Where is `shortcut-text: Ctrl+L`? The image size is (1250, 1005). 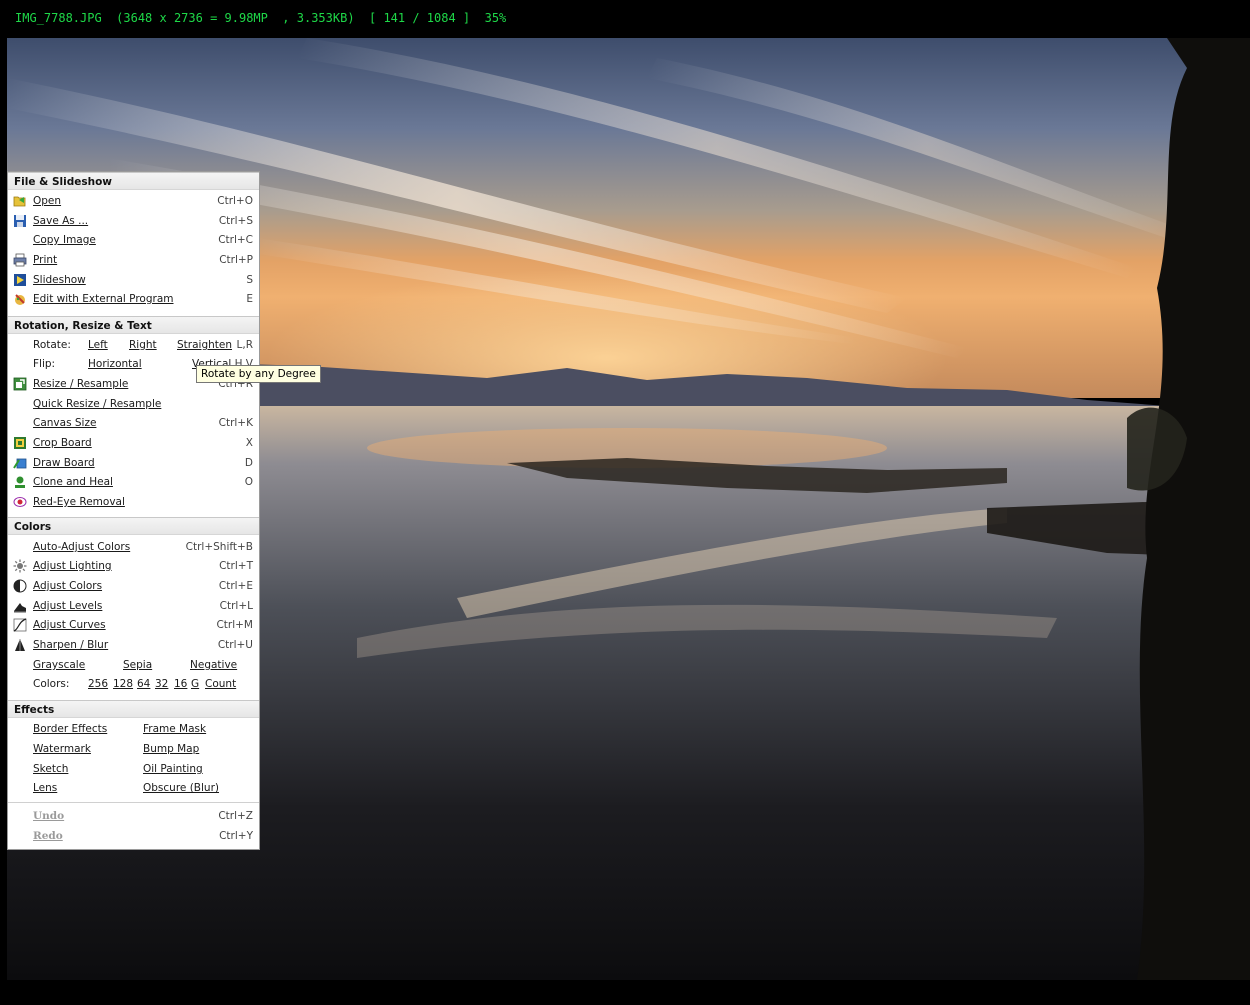 shortcut-text: Ctrl+L is located at coordinates (236, 606).